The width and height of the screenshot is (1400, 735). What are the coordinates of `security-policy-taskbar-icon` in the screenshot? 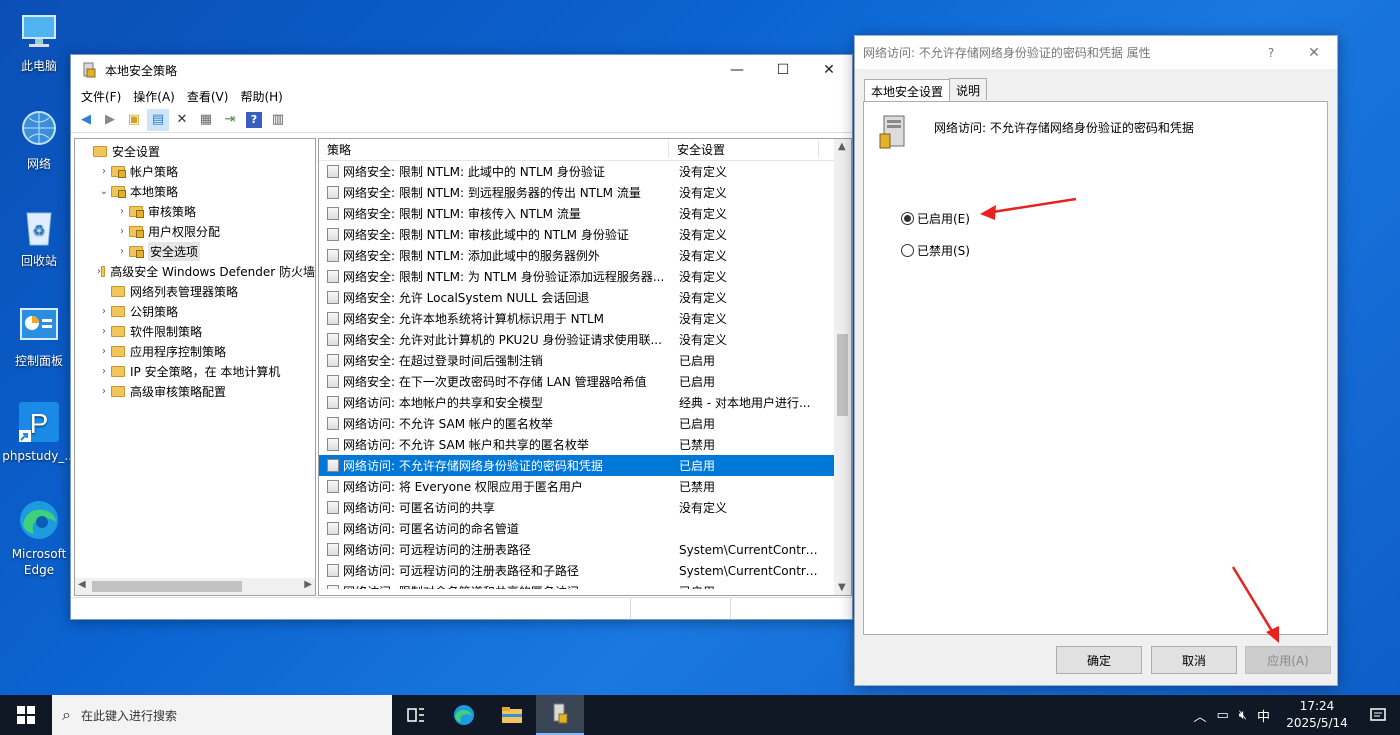 It's located at (560, 715).